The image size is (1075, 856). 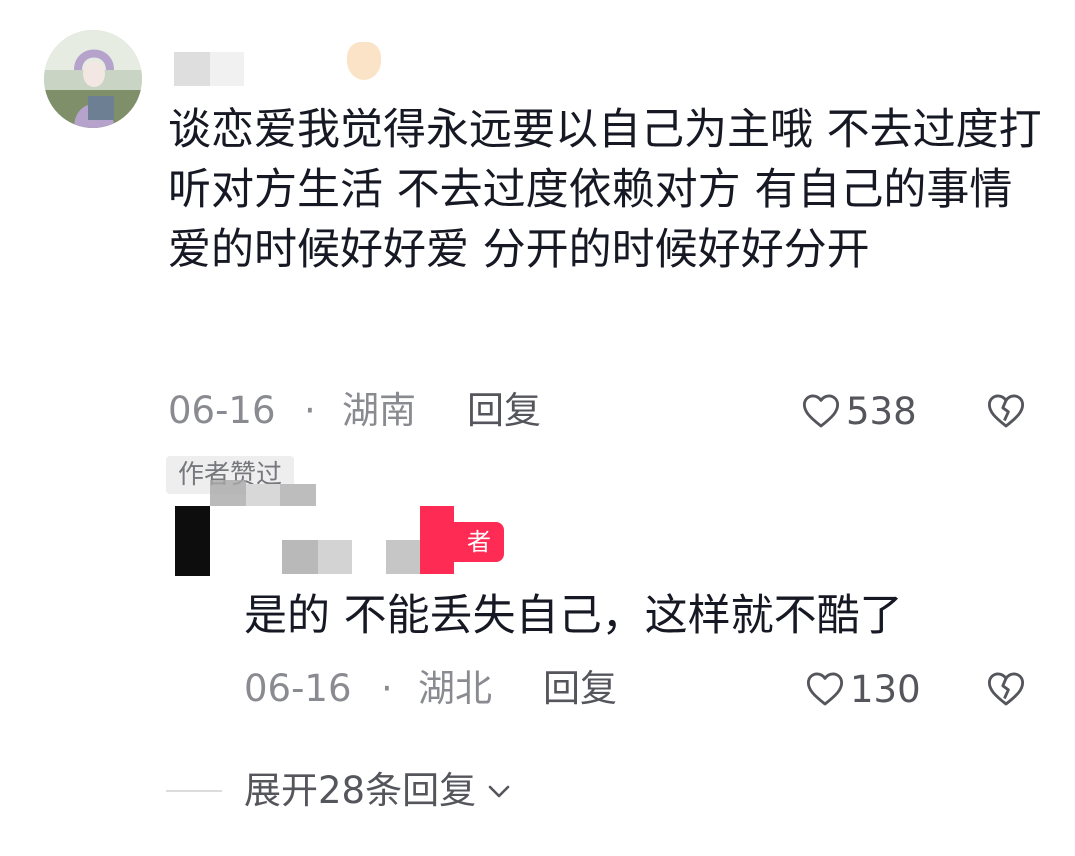 What do you see at coordinates (379, 410) in the screenshot?
I see `comment-location: 湖南` at bounding box center [379, 410].